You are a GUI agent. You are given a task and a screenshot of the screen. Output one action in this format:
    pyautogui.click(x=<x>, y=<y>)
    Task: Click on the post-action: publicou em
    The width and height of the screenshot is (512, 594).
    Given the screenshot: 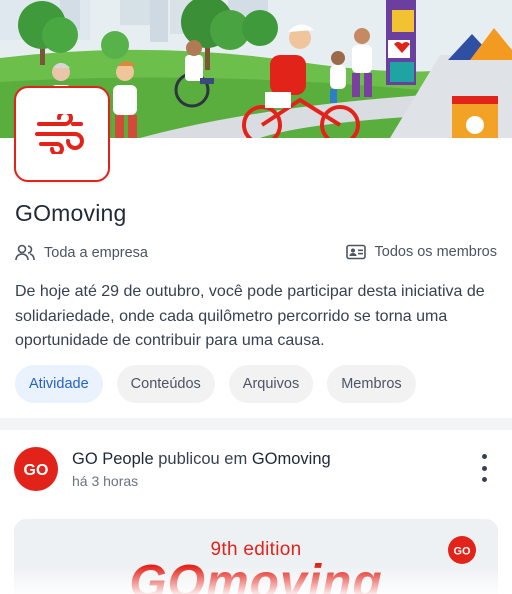 What is the action you would take?
    pyautogui.click(x=203, y=459)
    